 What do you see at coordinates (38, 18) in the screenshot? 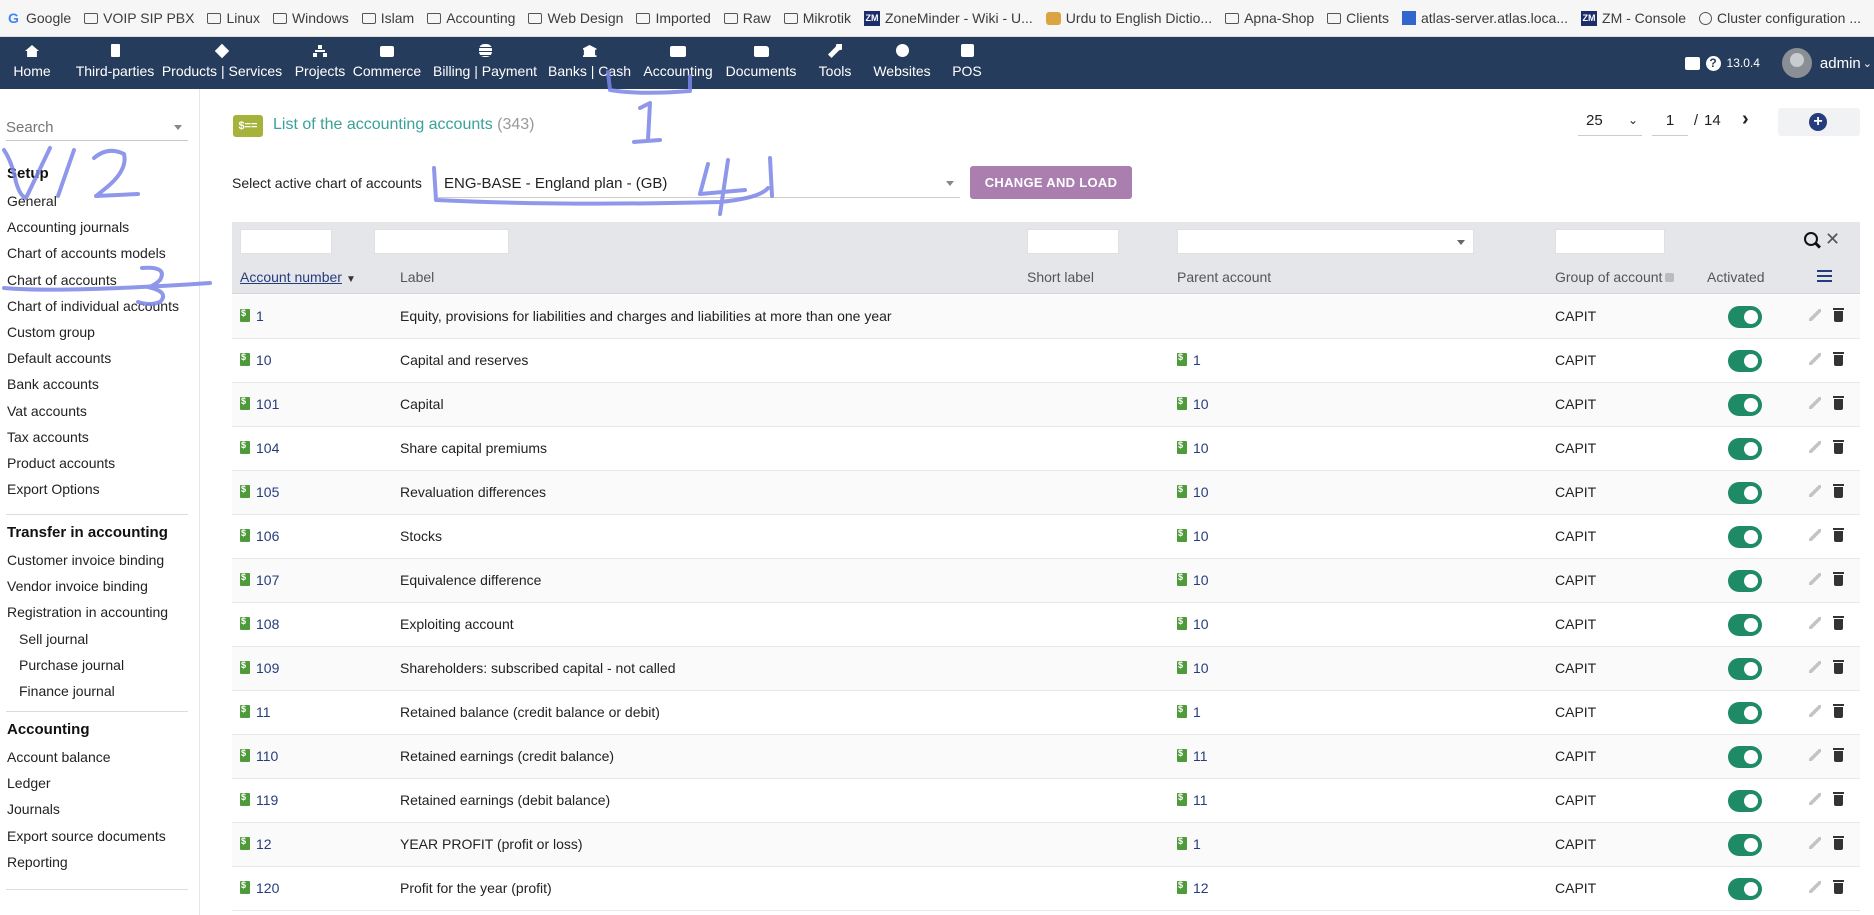
I see `bookmark-item: G Google` at bounding box center [38, 18].